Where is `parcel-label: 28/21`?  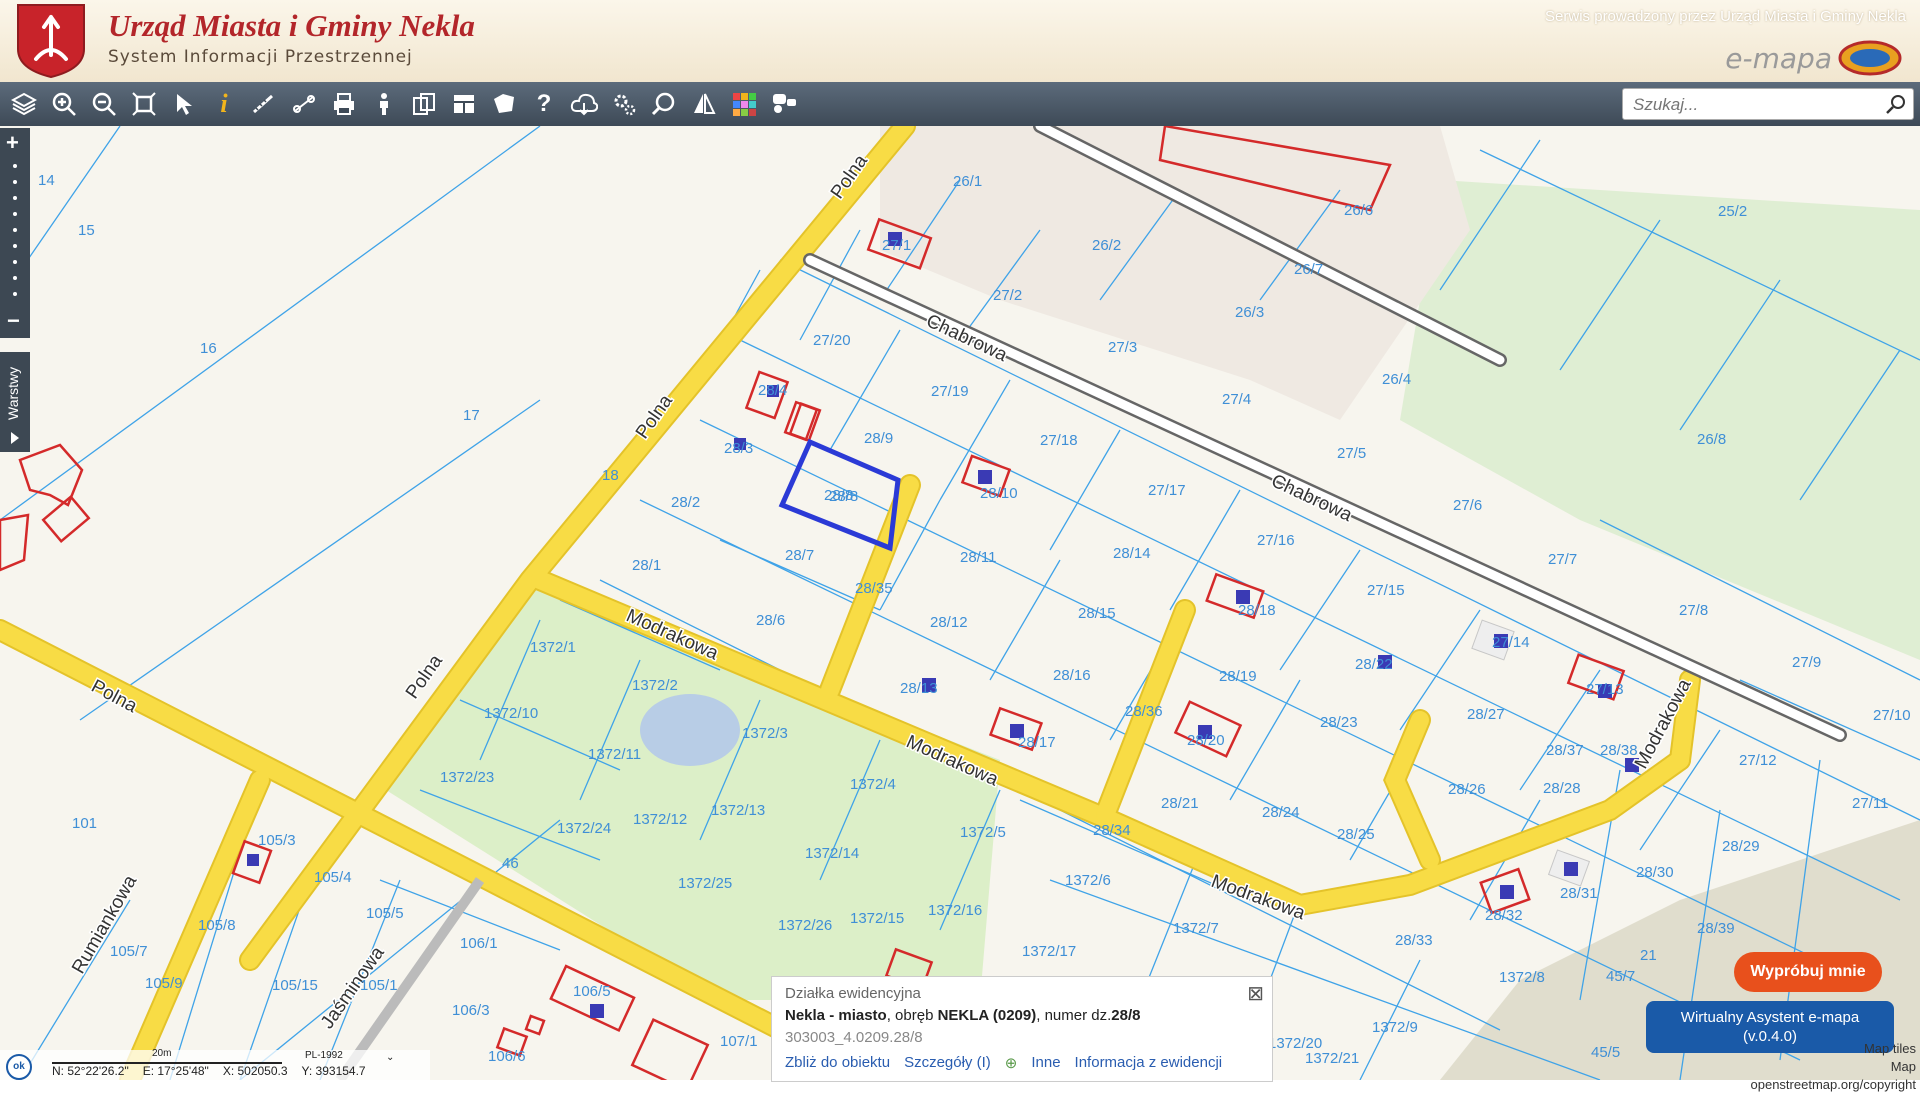
parcel-label: 28/21 is located at coordinates (1180, 803).